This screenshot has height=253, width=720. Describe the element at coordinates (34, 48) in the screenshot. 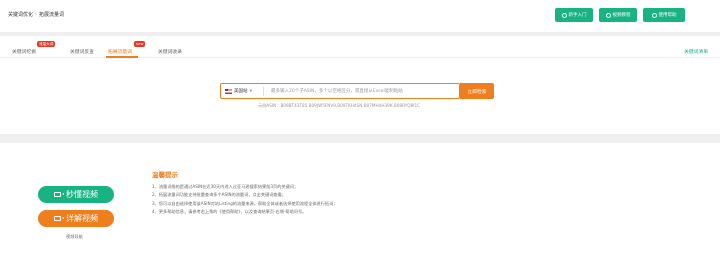

I see `tab-keyword-mining: 关键词挖掘 流量大词` at that location.